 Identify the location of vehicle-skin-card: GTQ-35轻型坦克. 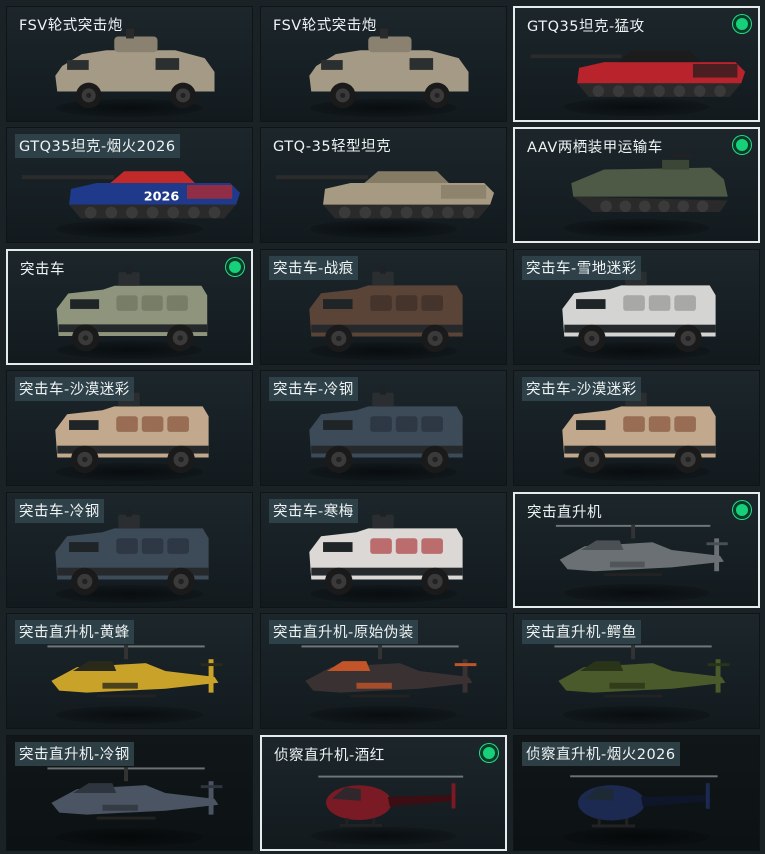
(383, 185).